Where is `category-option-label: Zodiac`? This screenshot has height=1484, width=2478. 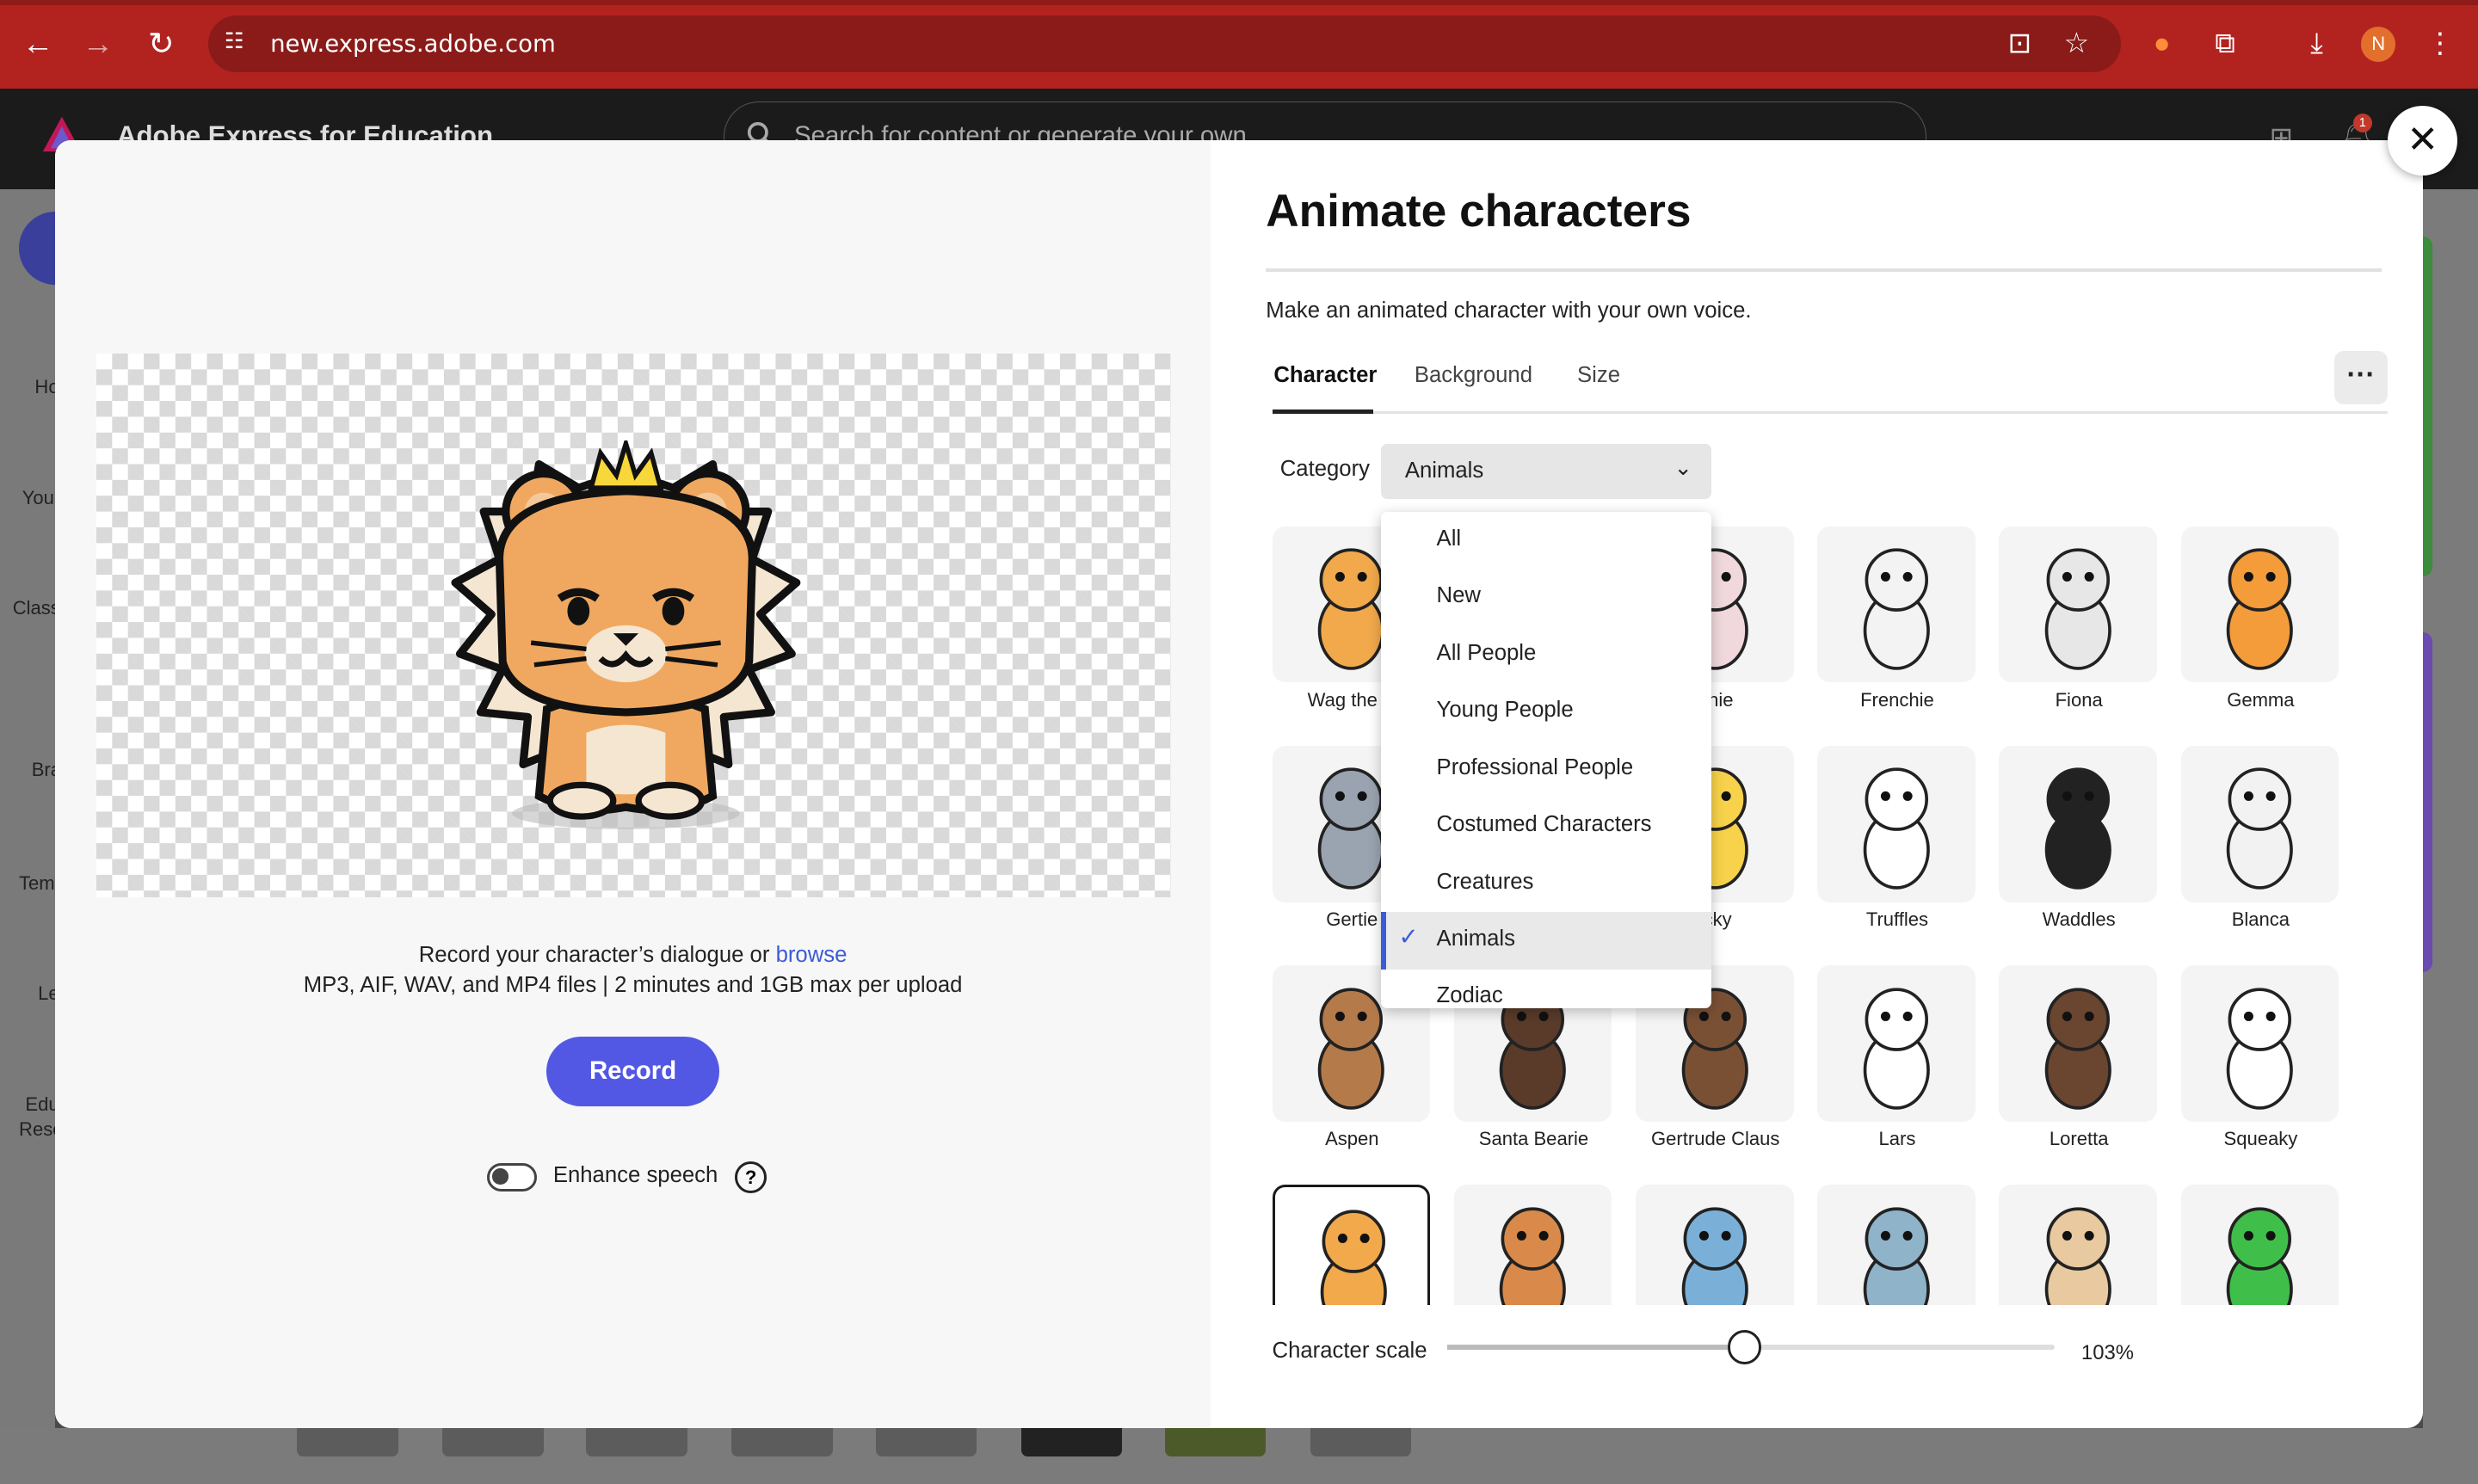 category-option-label: Zodiac is located at coordinates (1469, 995).